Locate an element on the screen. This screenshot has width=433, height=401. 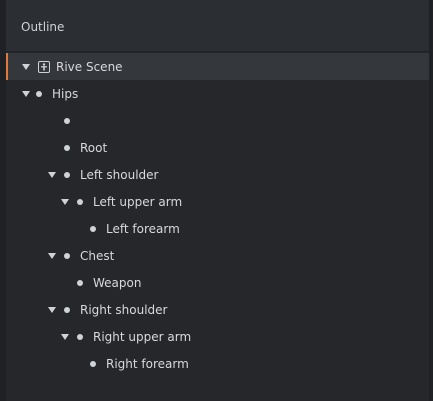
tree-label: Rive Scene is located at coordinates (89, 66).